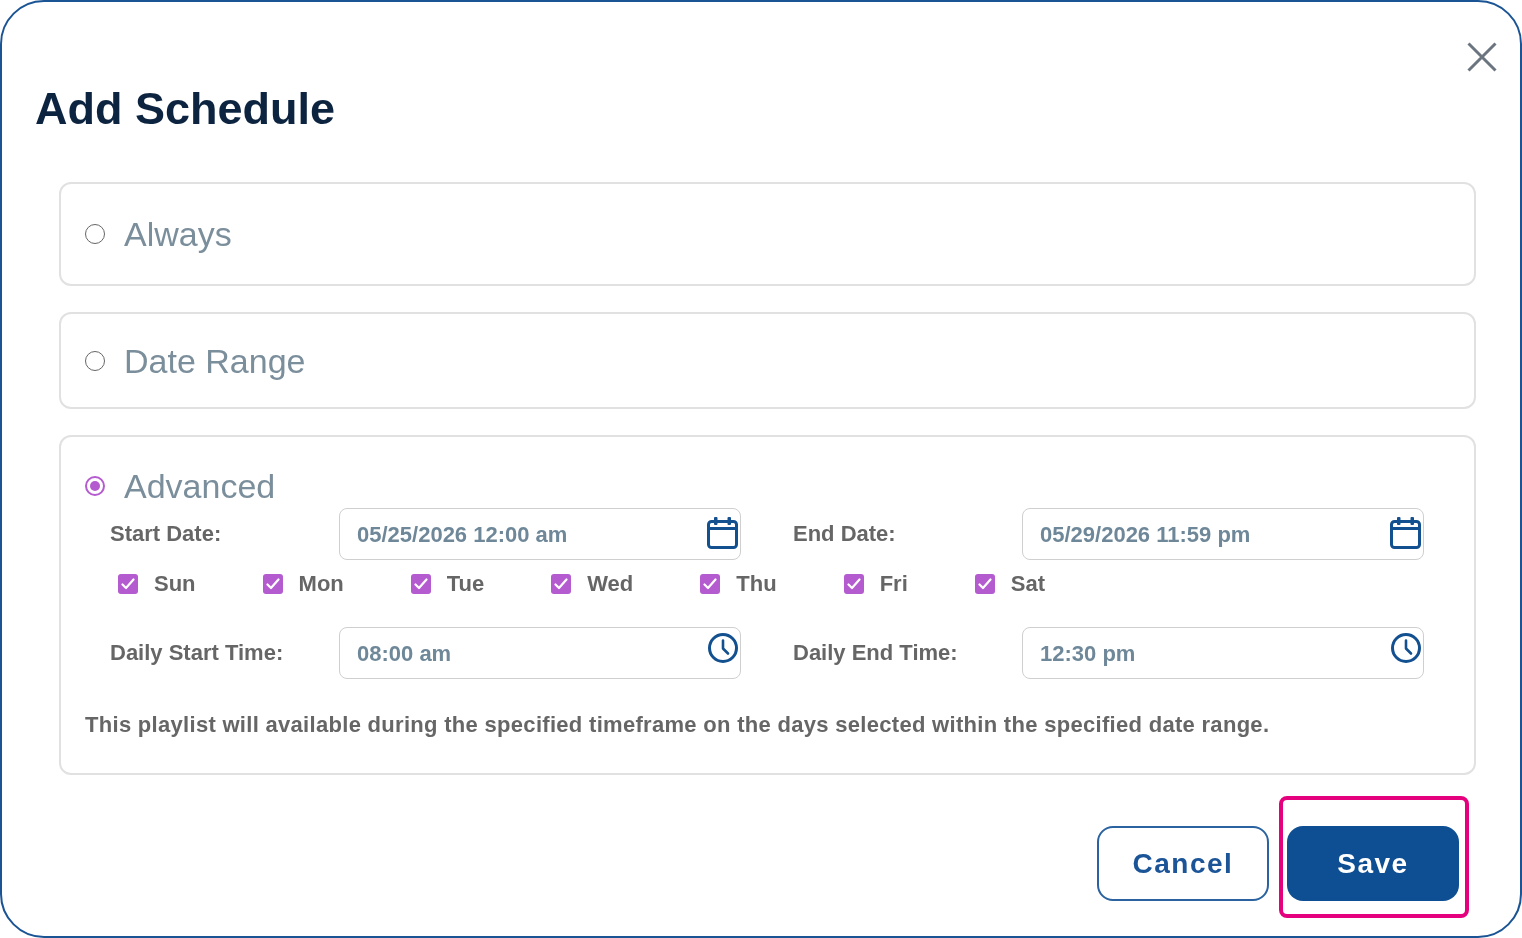 The height and width of the screenshot is (938, 1522). Describe the element at coordinates (166, 533) in the screenshot. I see `field-label: Start Date:` at that location.